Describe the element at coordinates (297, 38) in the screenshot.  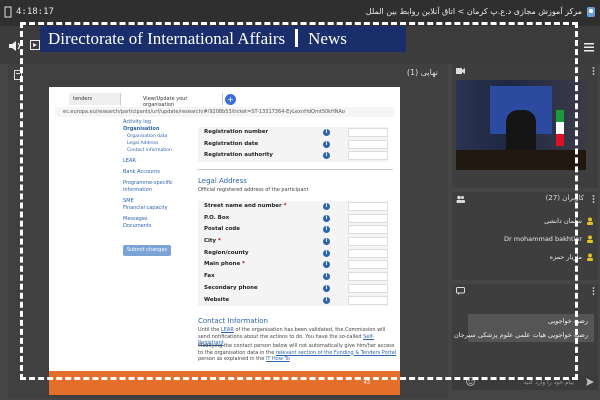
I see `banner-separator` at that location.